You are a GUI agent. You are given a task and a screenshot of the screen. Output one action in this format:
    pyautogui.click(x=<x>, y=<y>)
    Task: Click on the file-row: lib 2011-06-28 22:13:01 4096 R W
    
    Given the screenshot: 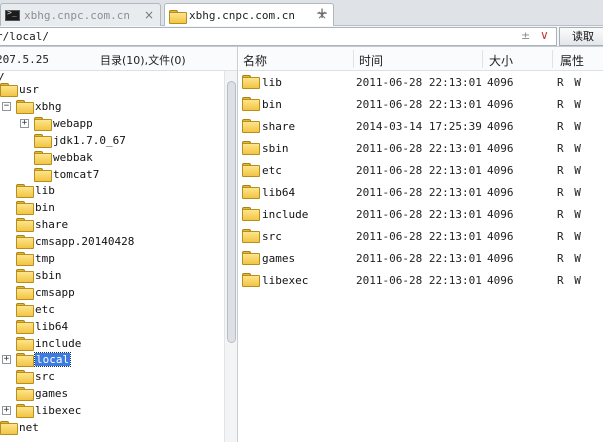 What is the action you would take?
    pyautogui.click(x=421, y=82)
    